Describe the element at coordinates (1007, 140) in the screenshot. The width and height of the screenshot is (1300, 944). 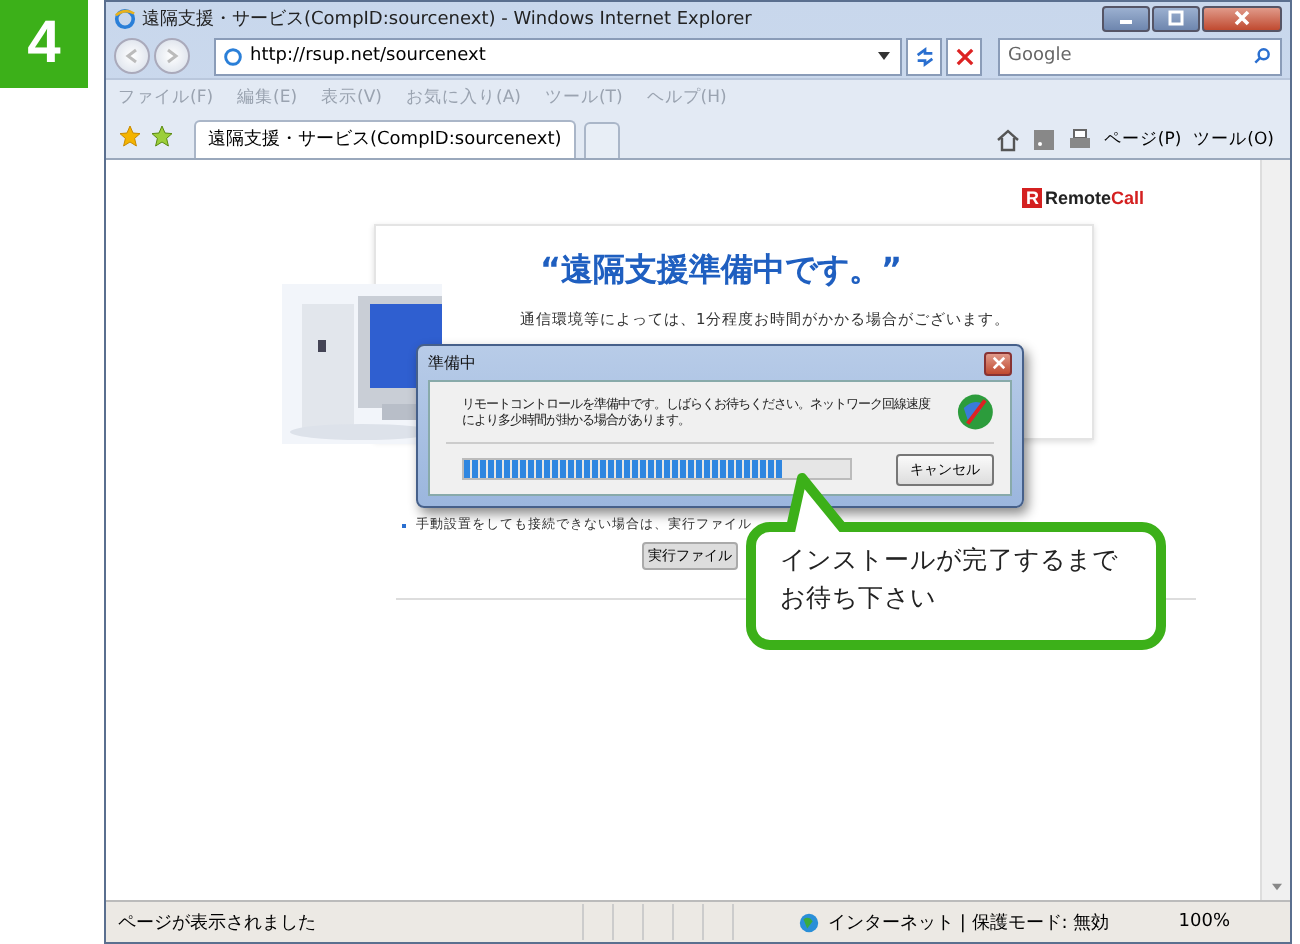
I see `home-icon` at that location.